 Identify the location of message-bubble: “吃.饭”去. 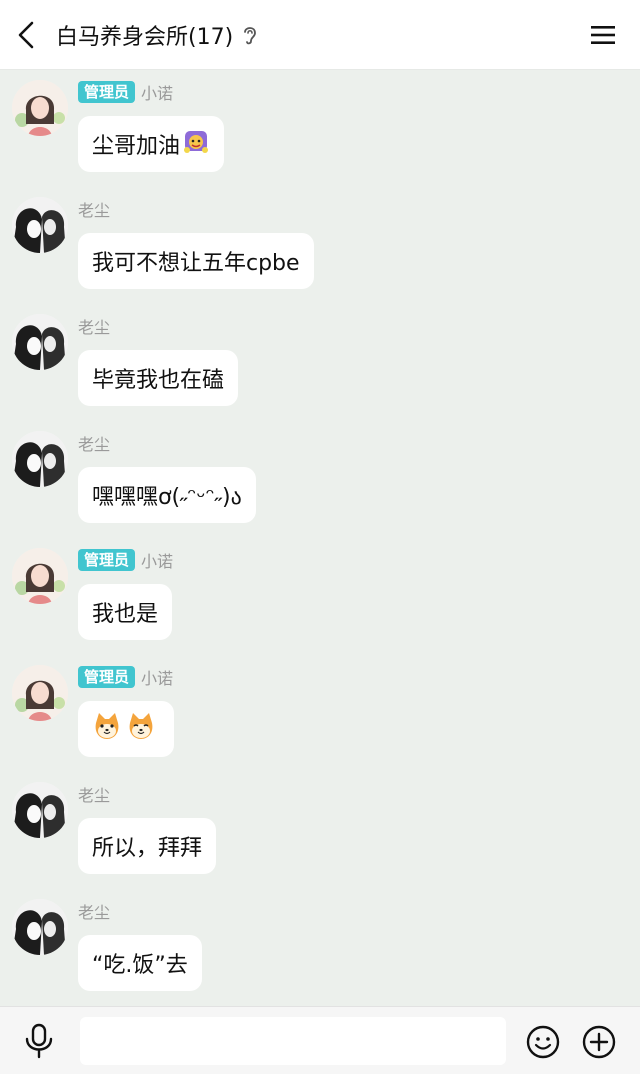
(140, 963).